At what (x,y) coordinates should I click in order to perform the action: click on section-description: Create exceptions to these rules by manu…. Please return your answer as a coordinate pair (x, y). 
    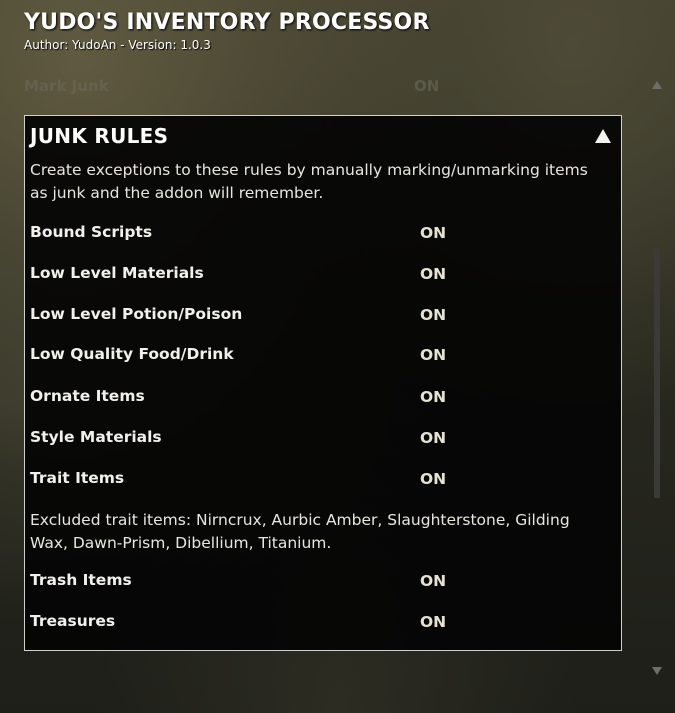
    Looking at the image, I should click on (309, 181).